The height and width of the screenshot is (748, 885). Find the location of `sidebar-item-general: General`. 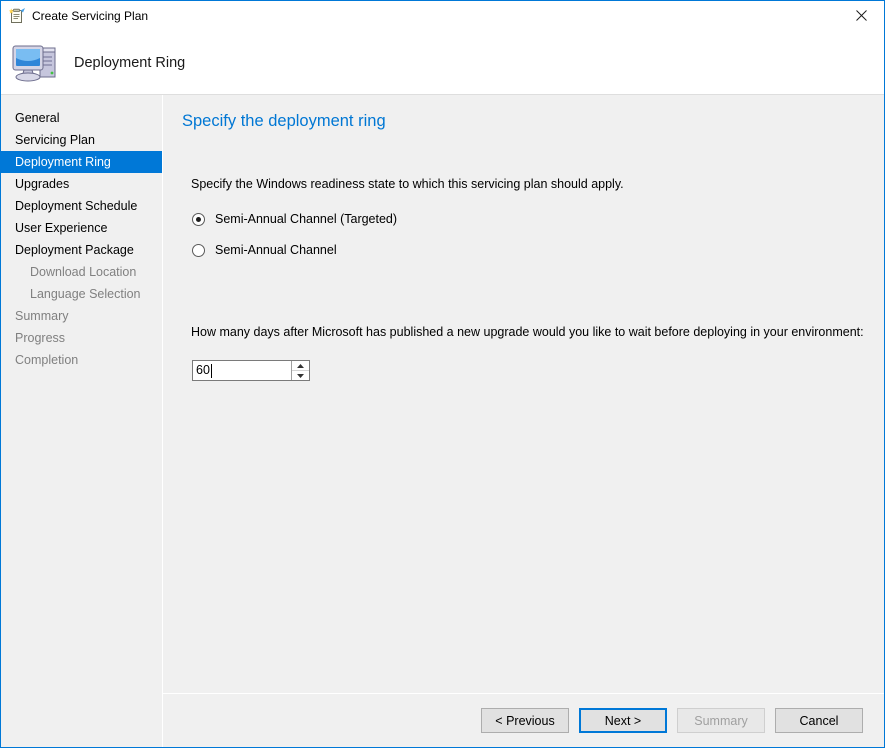

sidebar-item-general: General is located at coordinates (81, 118).